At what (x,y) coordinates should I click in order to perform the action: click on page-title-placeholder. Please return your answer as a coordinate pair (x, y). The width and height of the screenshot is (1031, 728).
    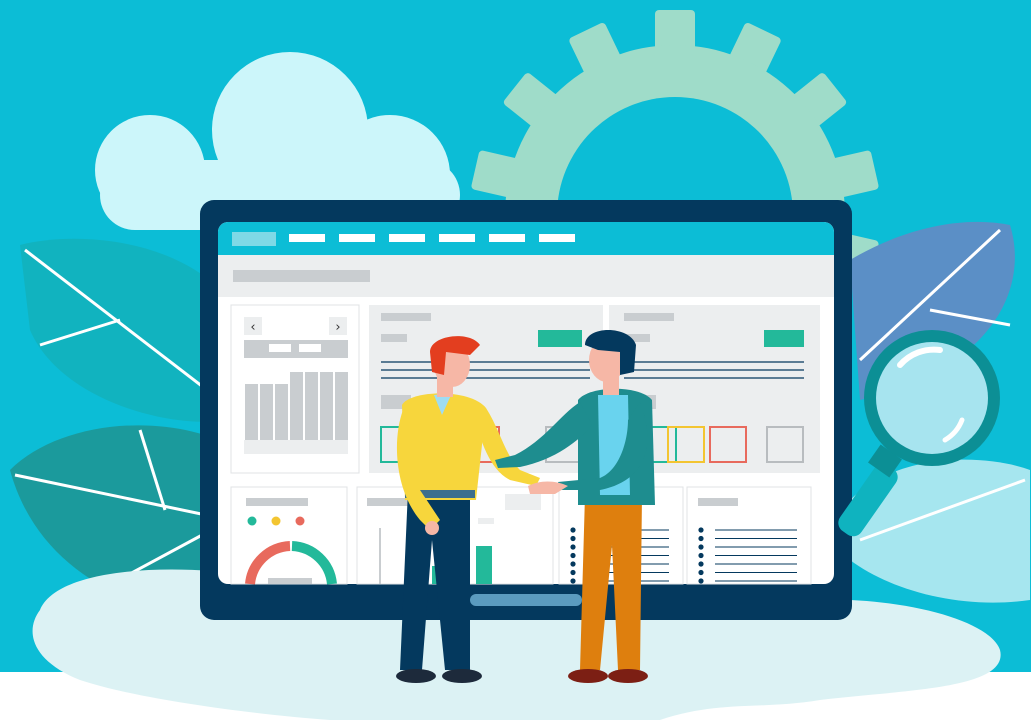
    Looking at the image, I should click on (301, 276).